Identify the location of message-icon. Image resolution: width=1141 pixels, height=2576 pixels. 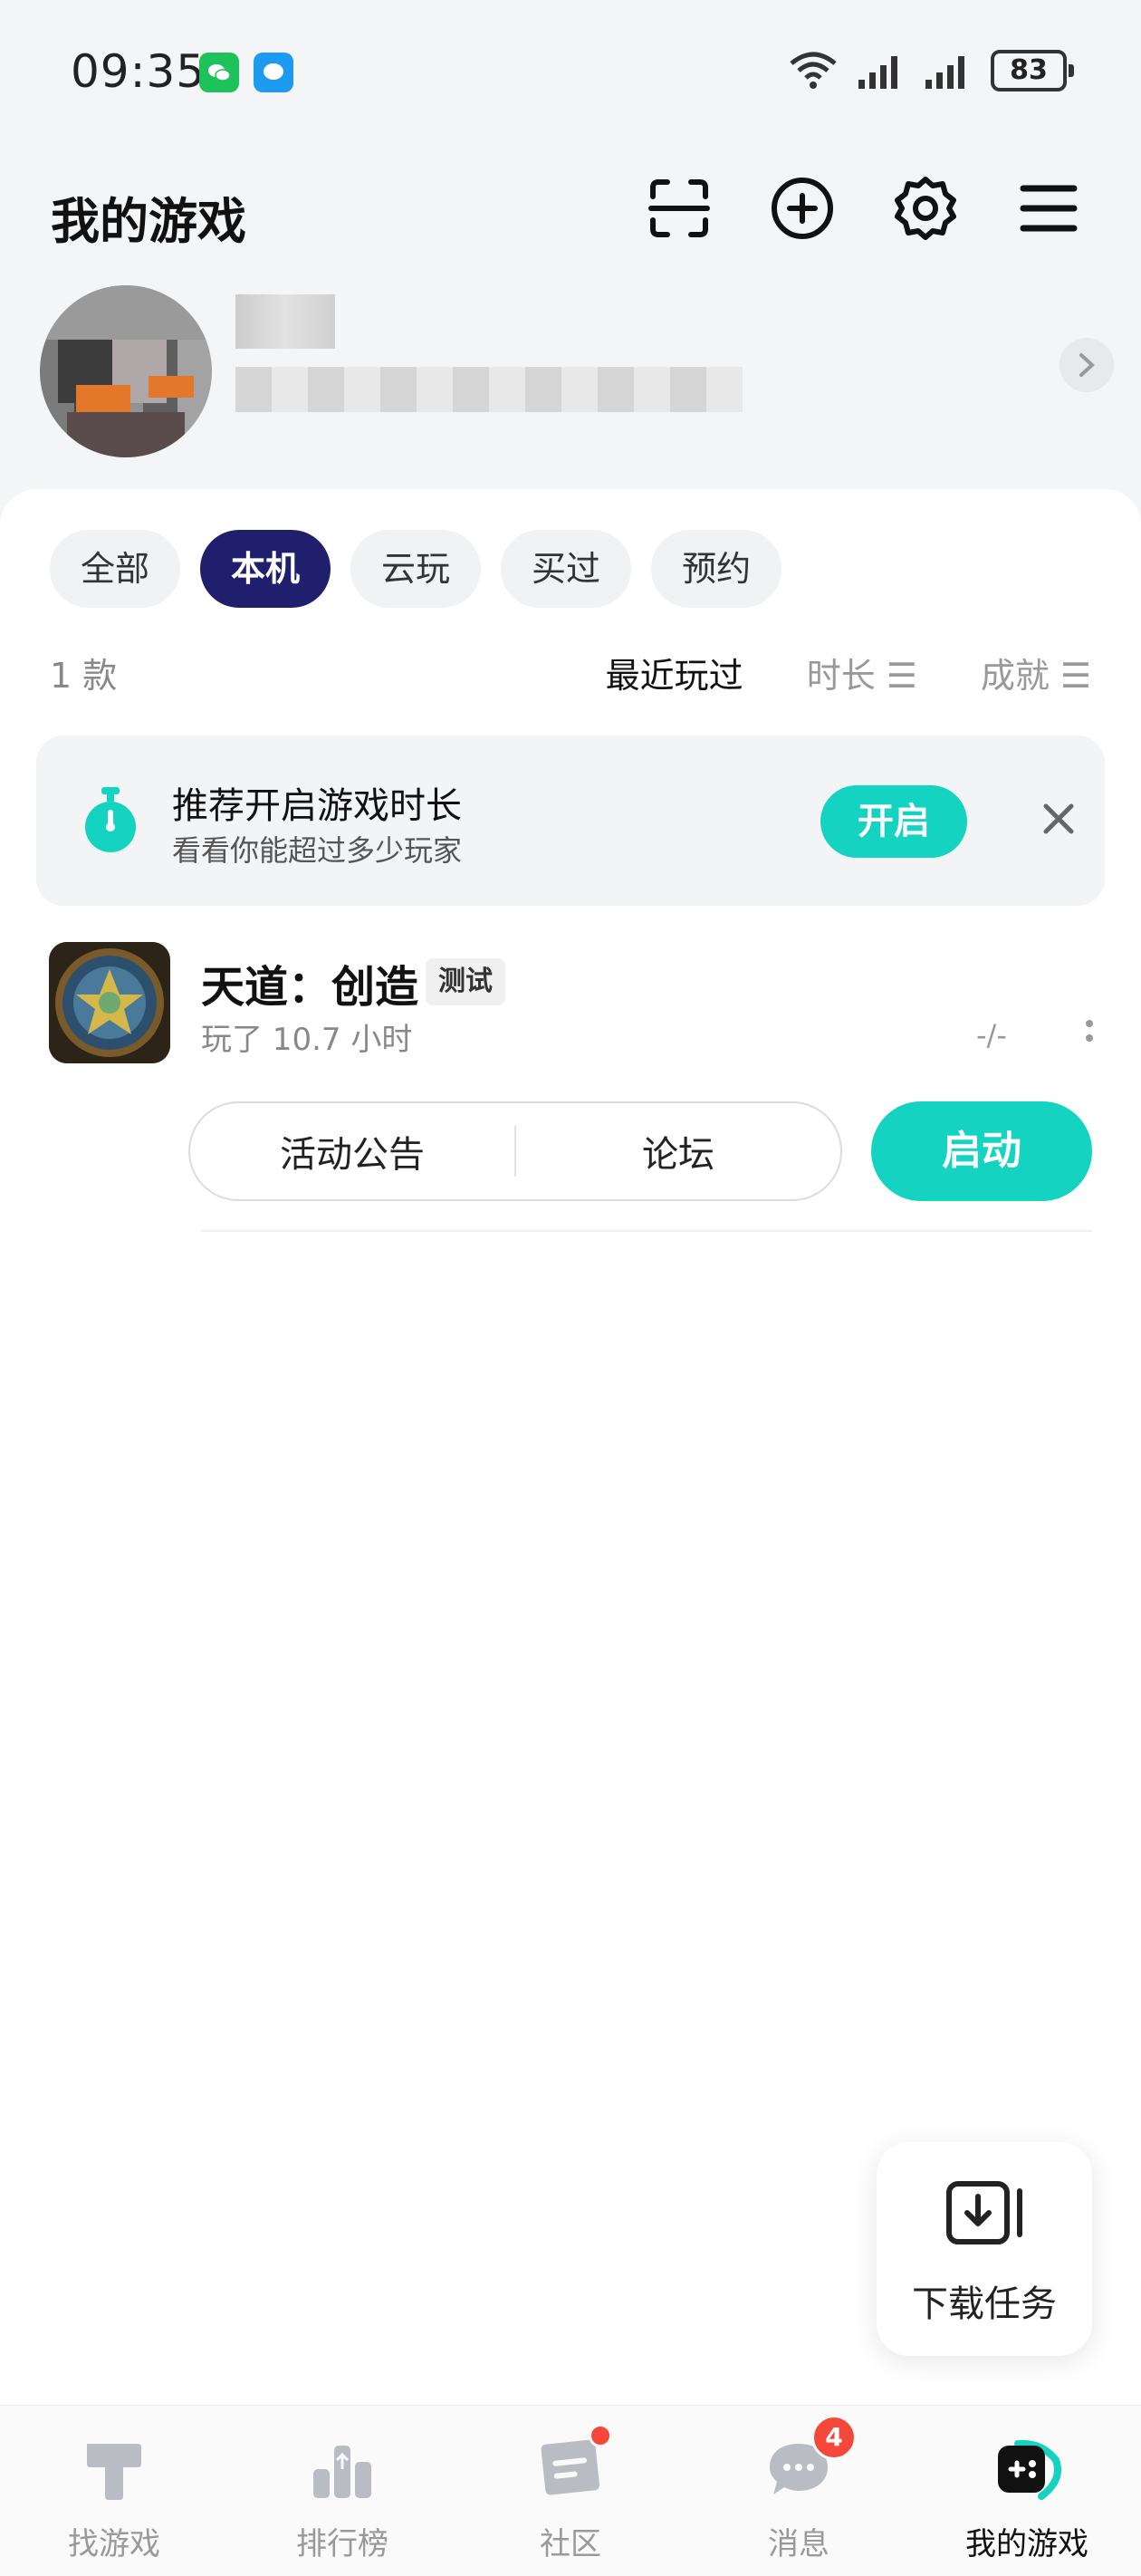
(273, 72).